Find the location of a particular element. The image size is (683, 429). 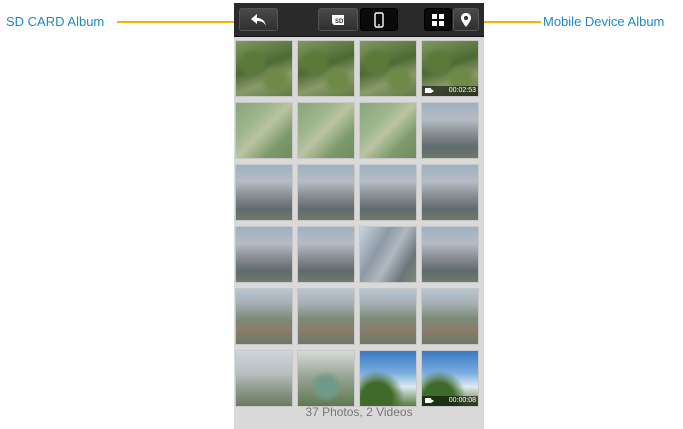

sd-card-album-button: SD is located at coordinates (338, 19).